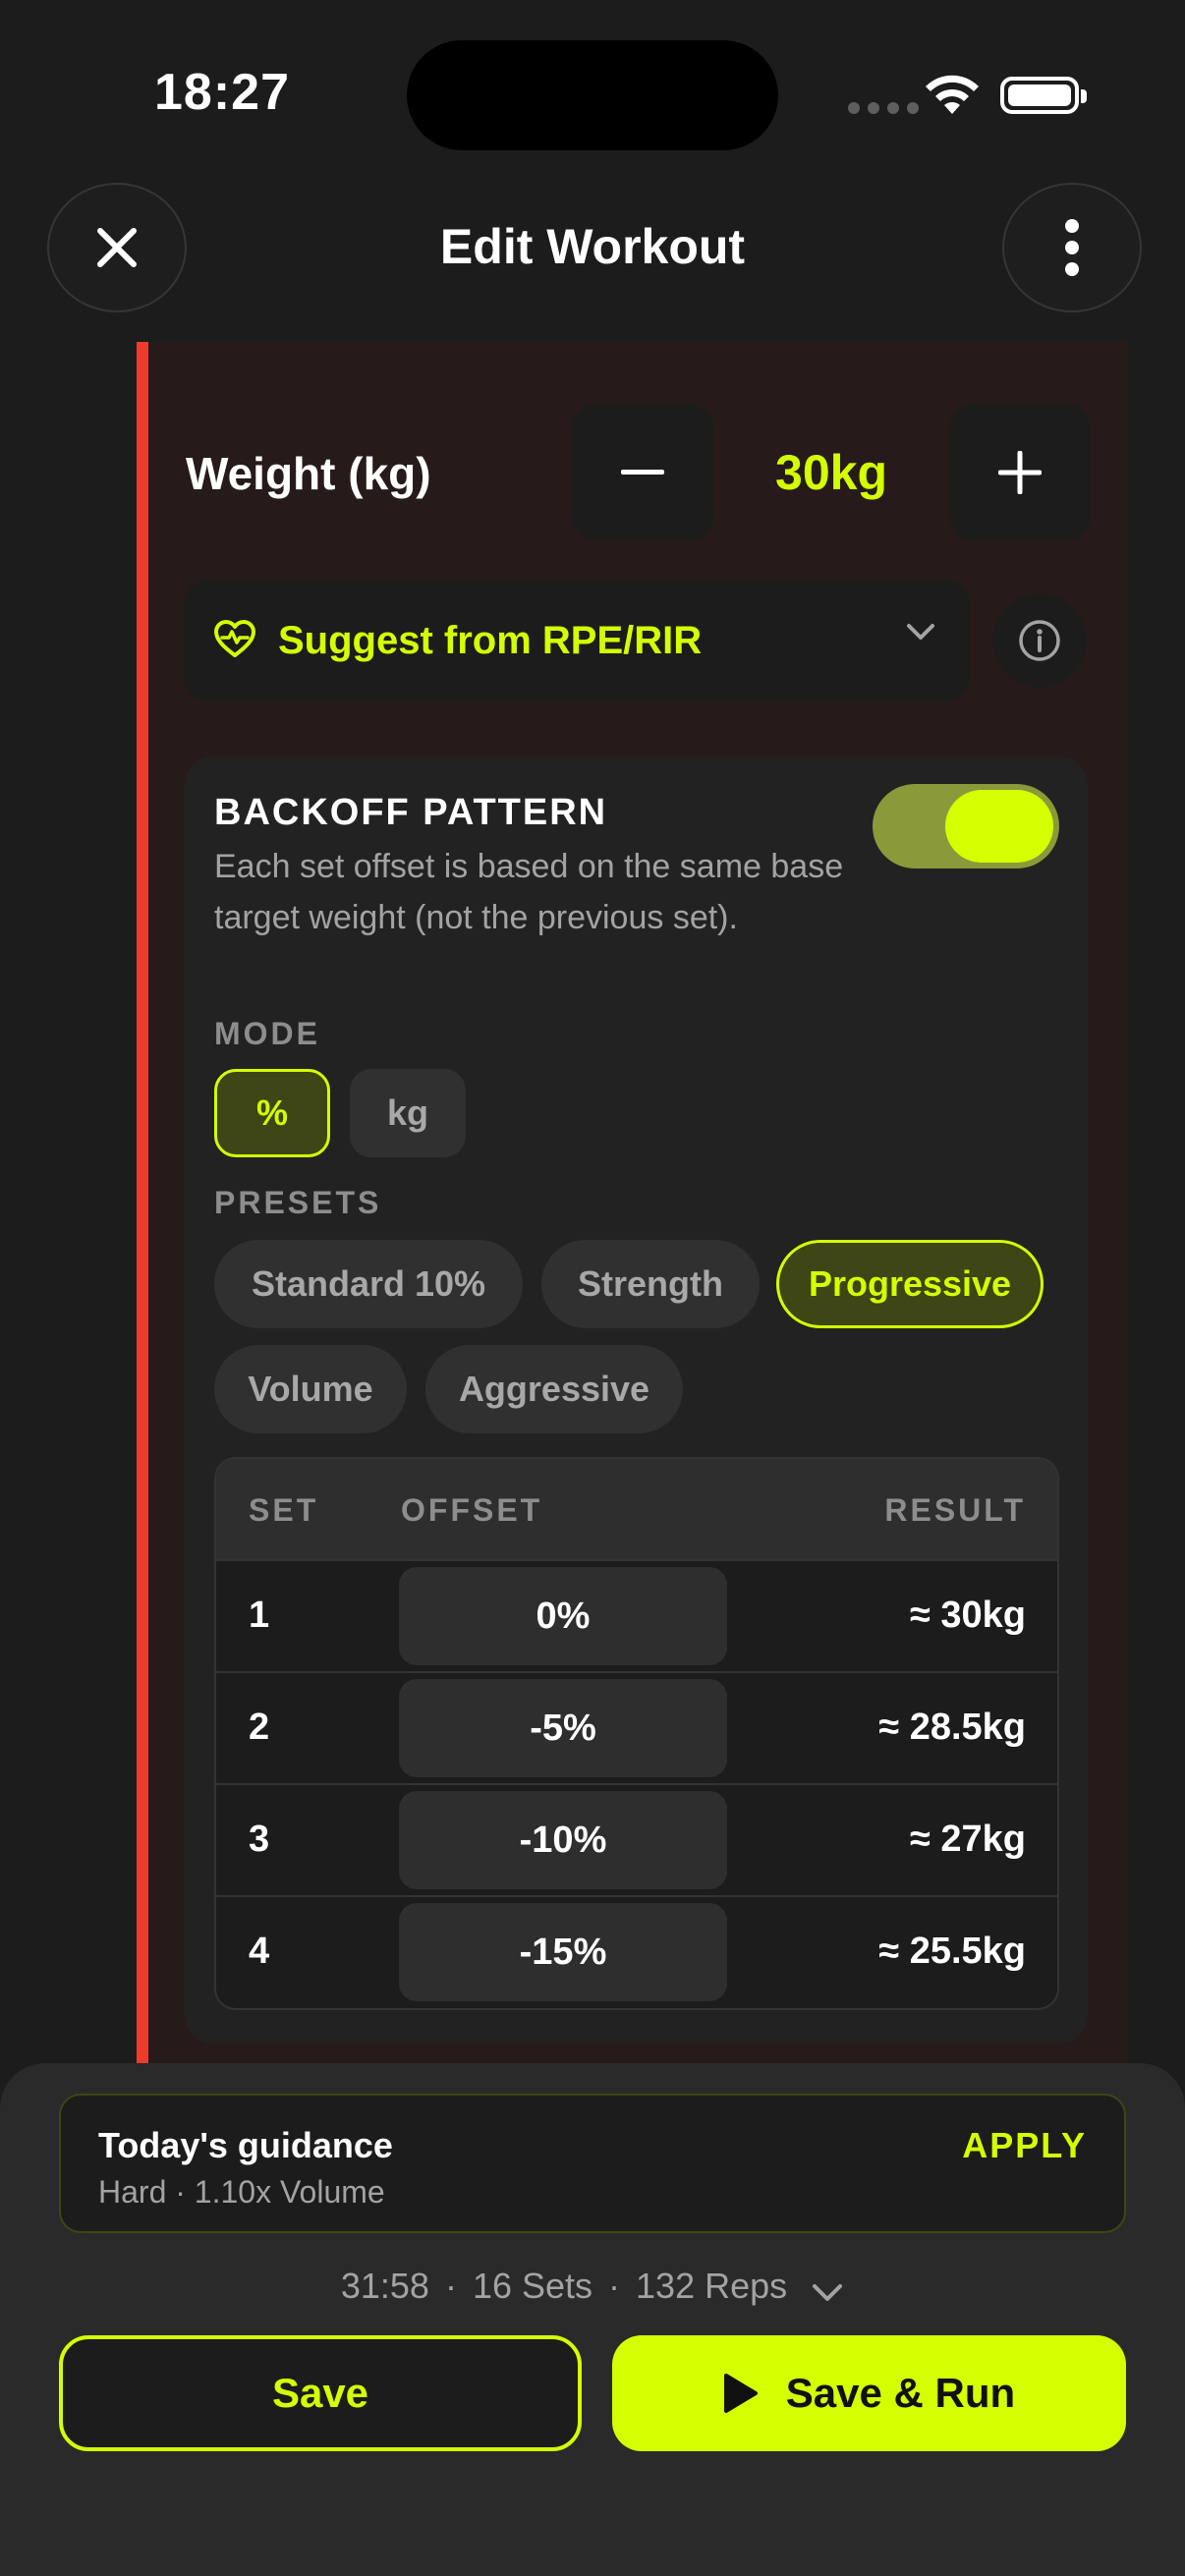  What do you see at coordinates (272, 1113) in the screenshot?
I see `mode-percent-button: %` at bounding box center [272, 1113].